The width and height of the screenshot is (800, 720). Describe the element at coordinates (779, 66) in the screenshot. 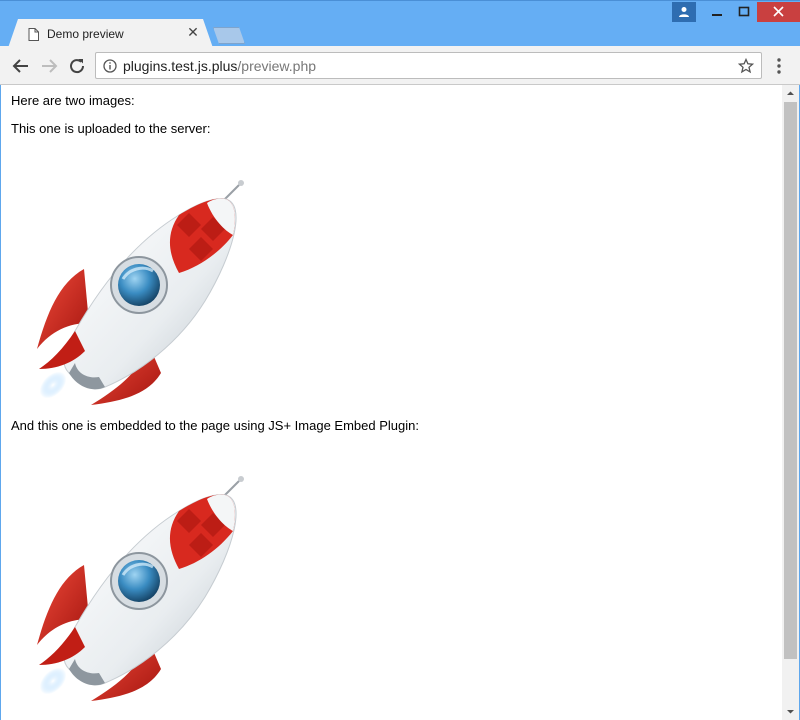

I see `menu-dots-icon` at that location.